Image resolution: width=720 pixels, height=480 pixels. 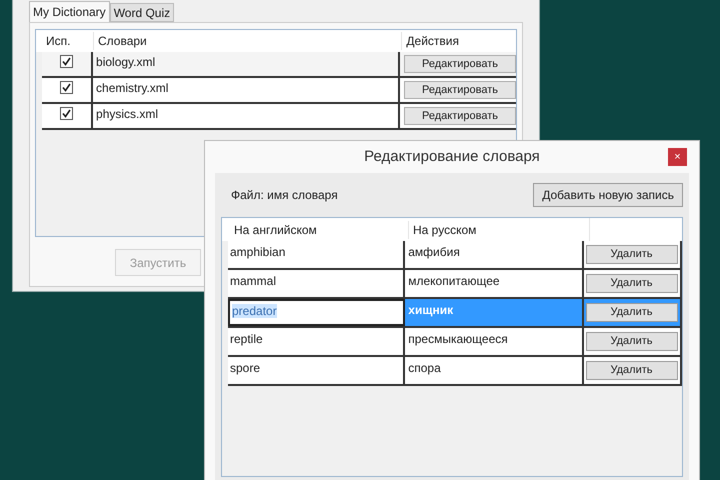 What do you see at coordinates (494, 370) in the screenshot?
I see `table-cell: спора` at bounding box center [494, 370].